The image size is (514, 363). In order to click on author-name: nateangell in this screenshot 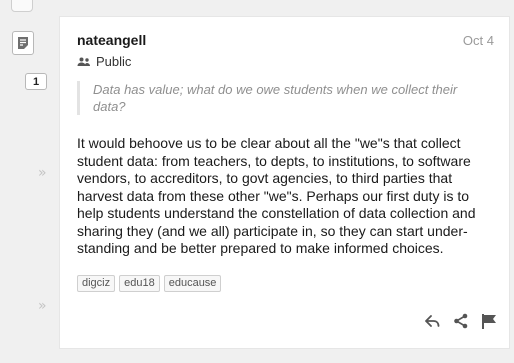, I will do `click(111, 40)`.